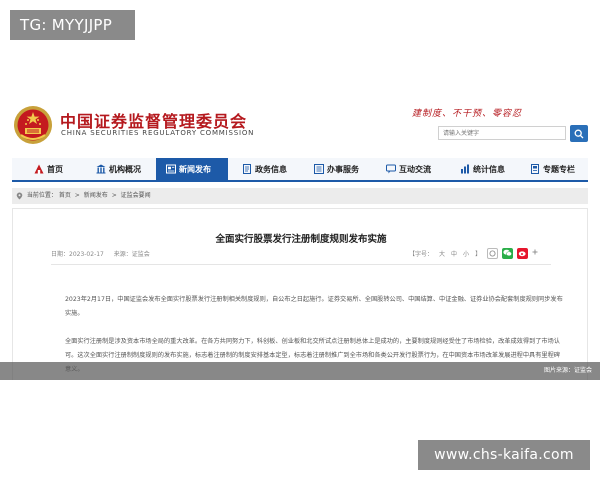 This screenshot has width=600, height=480. Describe the element at coordinates (72, 25) in the screenshot. I see `tag-watermark: TG: MYYJJPP` at that location.